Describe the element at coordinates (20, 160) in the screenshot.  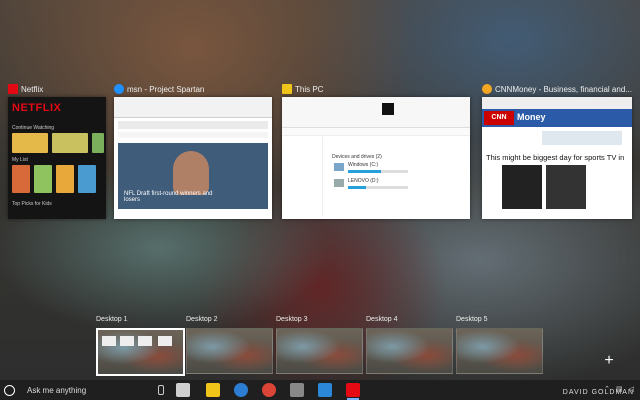
I see `row-label: My List` at that location.